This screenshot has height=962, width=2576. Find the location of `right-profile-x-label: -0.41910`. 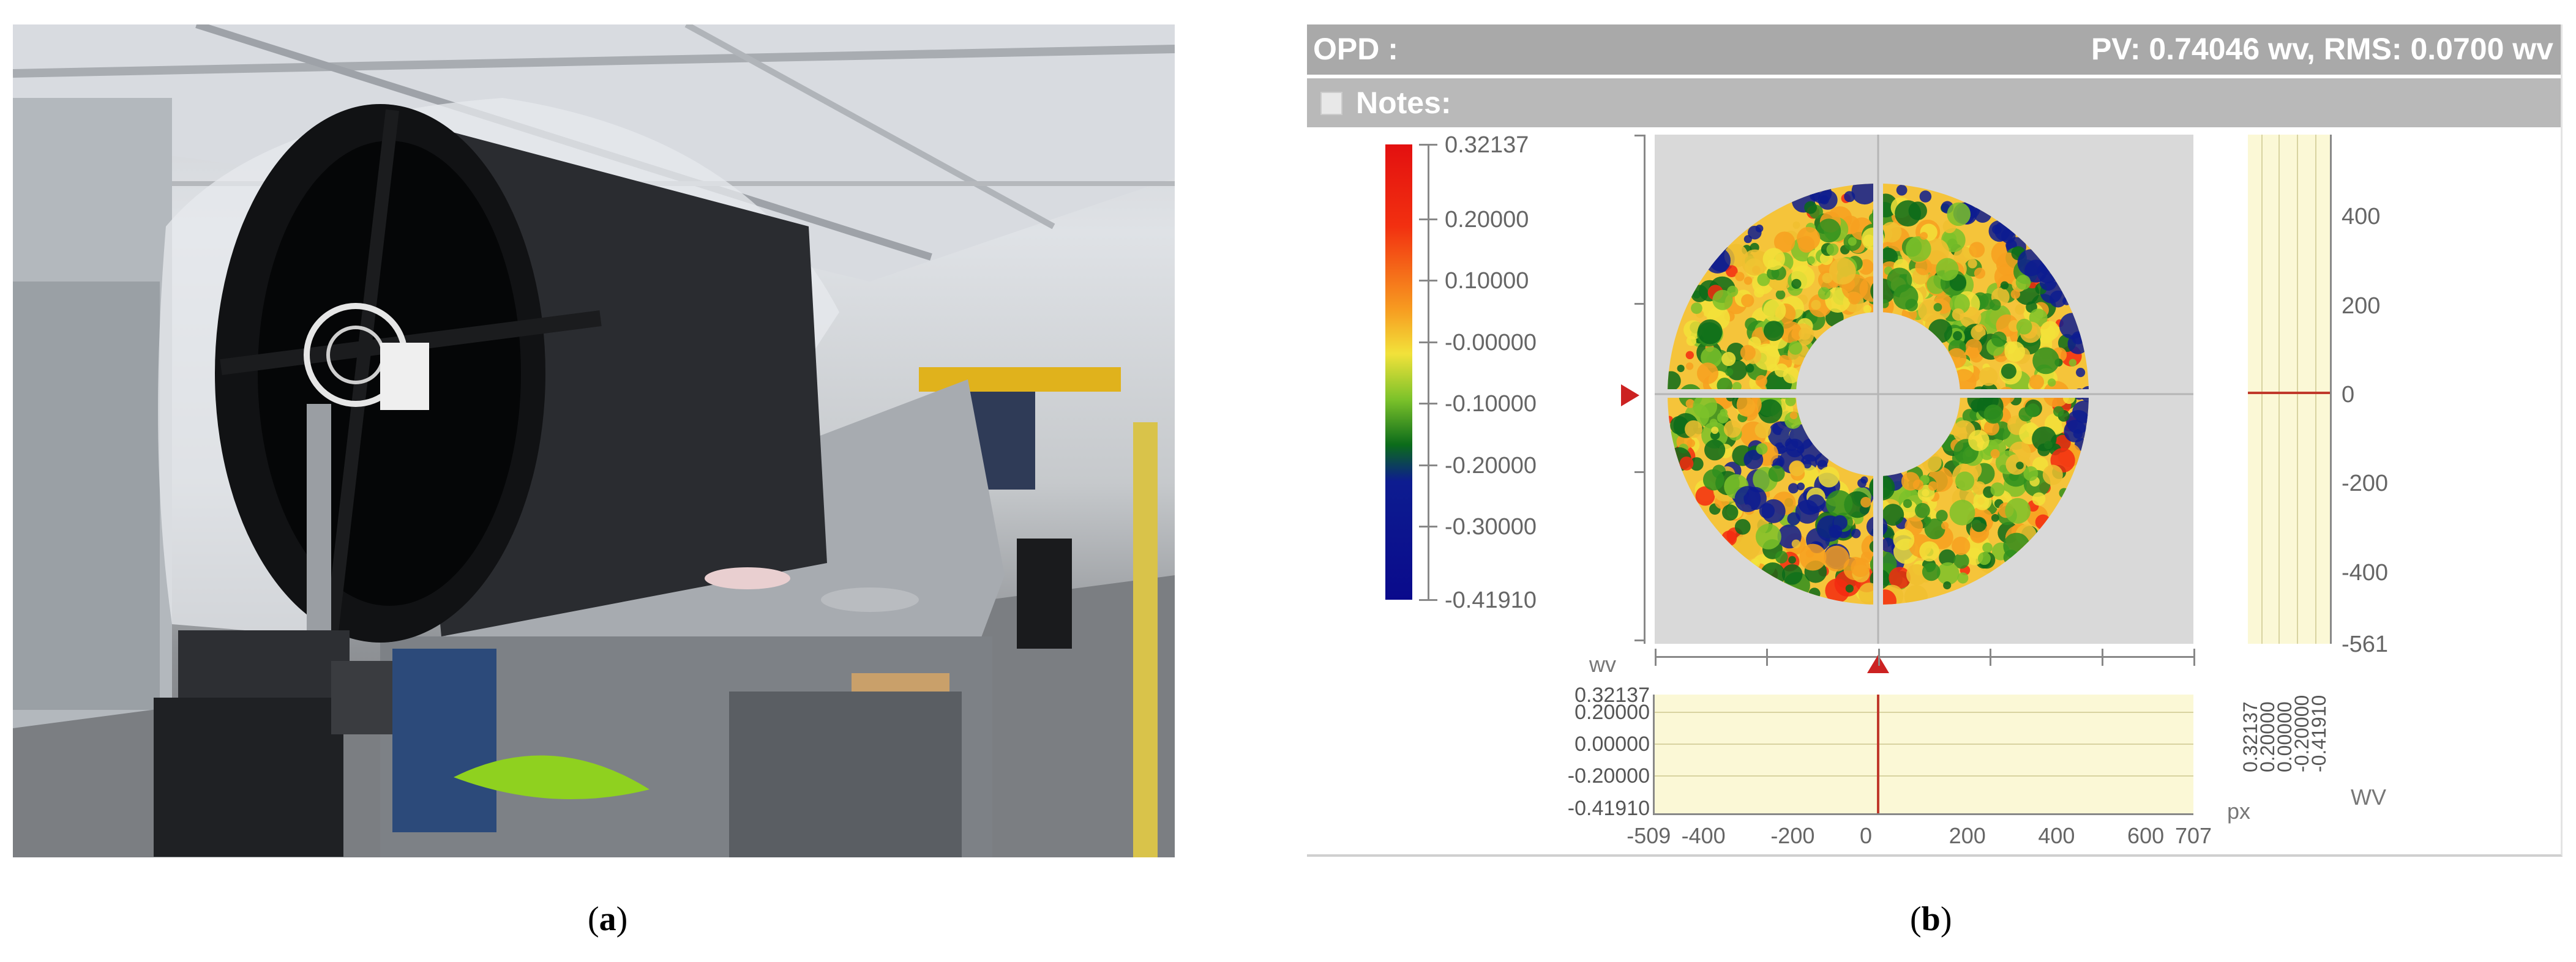

right-profile-x-label: -0.41910 is located at coordinates (2319, 733).